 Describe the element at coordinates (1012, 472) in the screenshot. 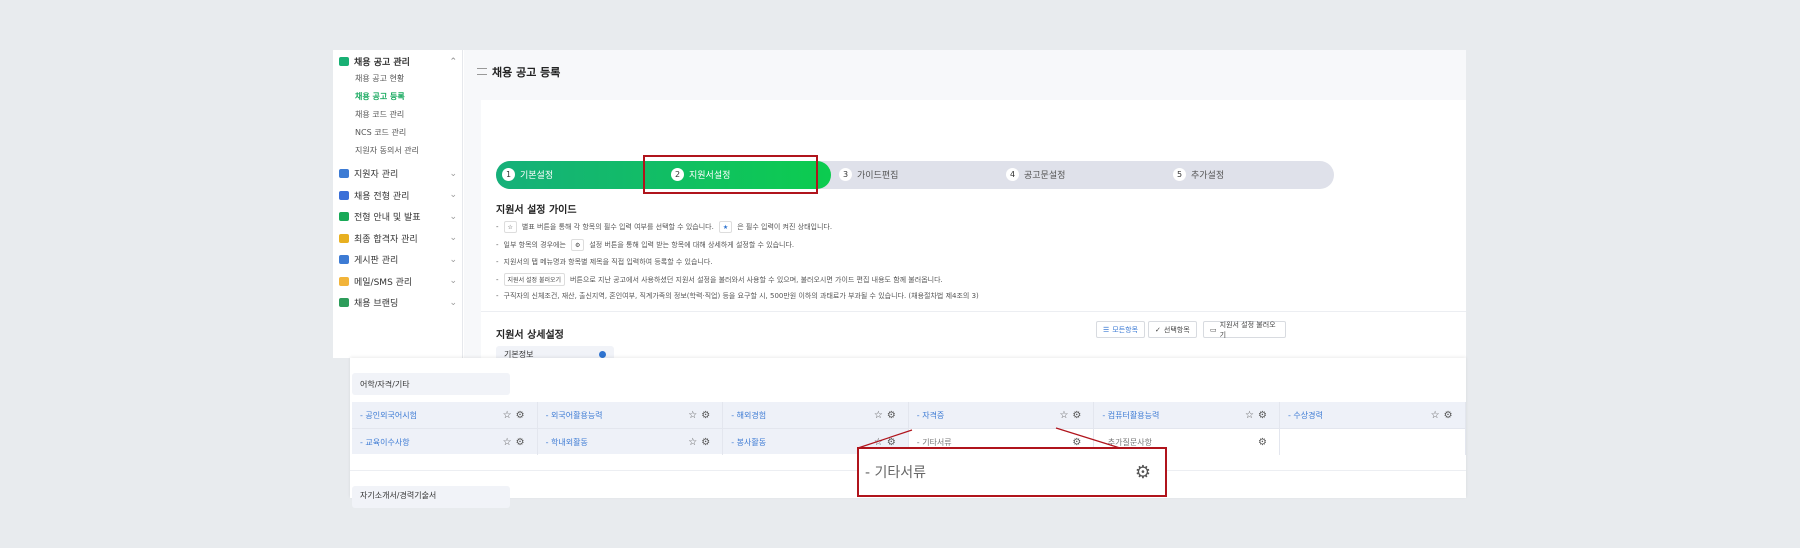

I see `callout-other-documents: - 기타서류 ⚙` at that location.